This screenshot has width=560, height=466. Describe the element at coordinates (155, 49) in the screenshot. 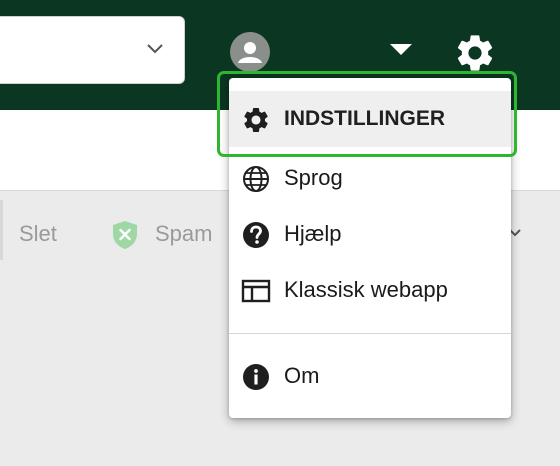

I see `chevron-down-icon` at that location.